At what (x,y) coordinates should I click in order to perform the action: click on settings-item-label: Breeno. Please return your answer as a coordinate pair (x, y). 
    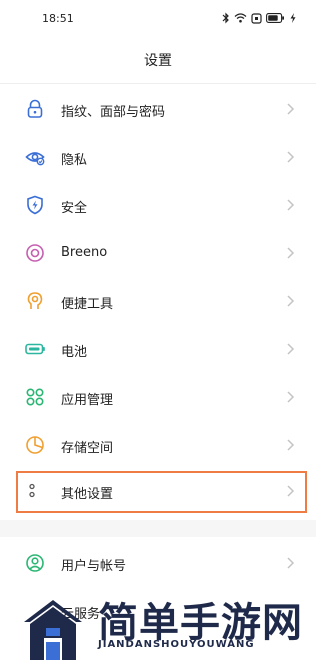
    Looking at the image, I should click on (84, 252).